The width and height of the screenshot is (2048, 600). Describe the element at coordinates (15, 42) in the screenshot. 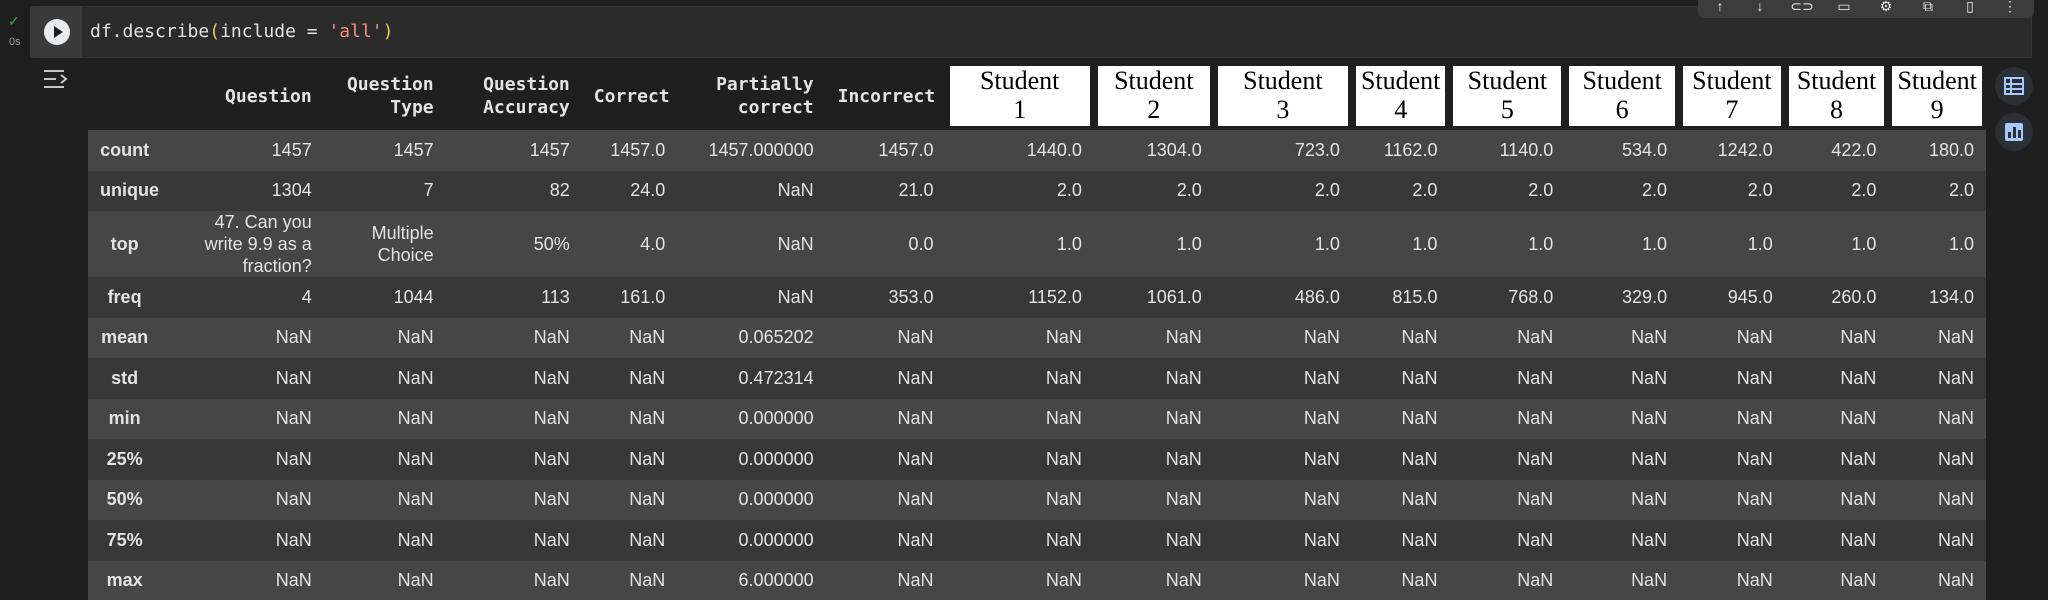

I see `execution-time: 0s` at that location.